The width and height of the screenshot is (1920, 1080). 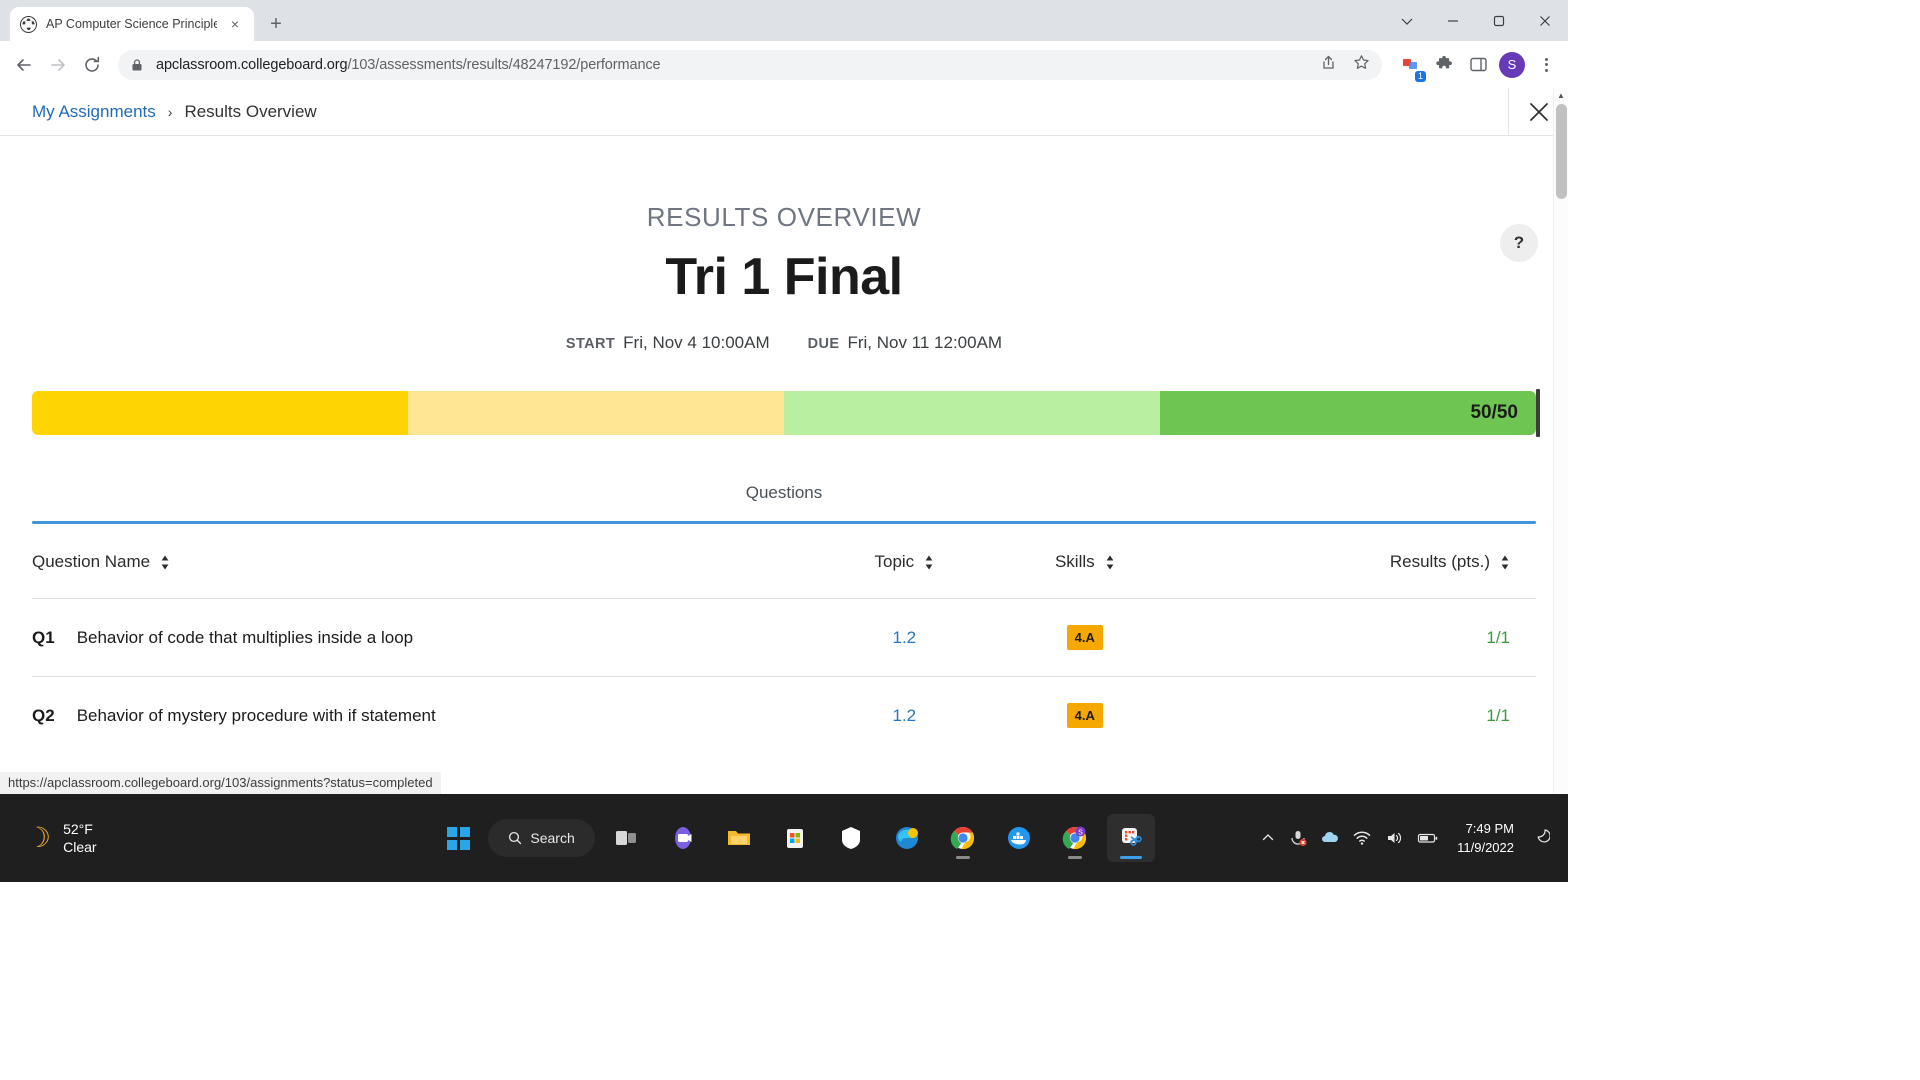 I want to click on taskbar-app-chrome-profile: S, so click(x=1075, y=838).